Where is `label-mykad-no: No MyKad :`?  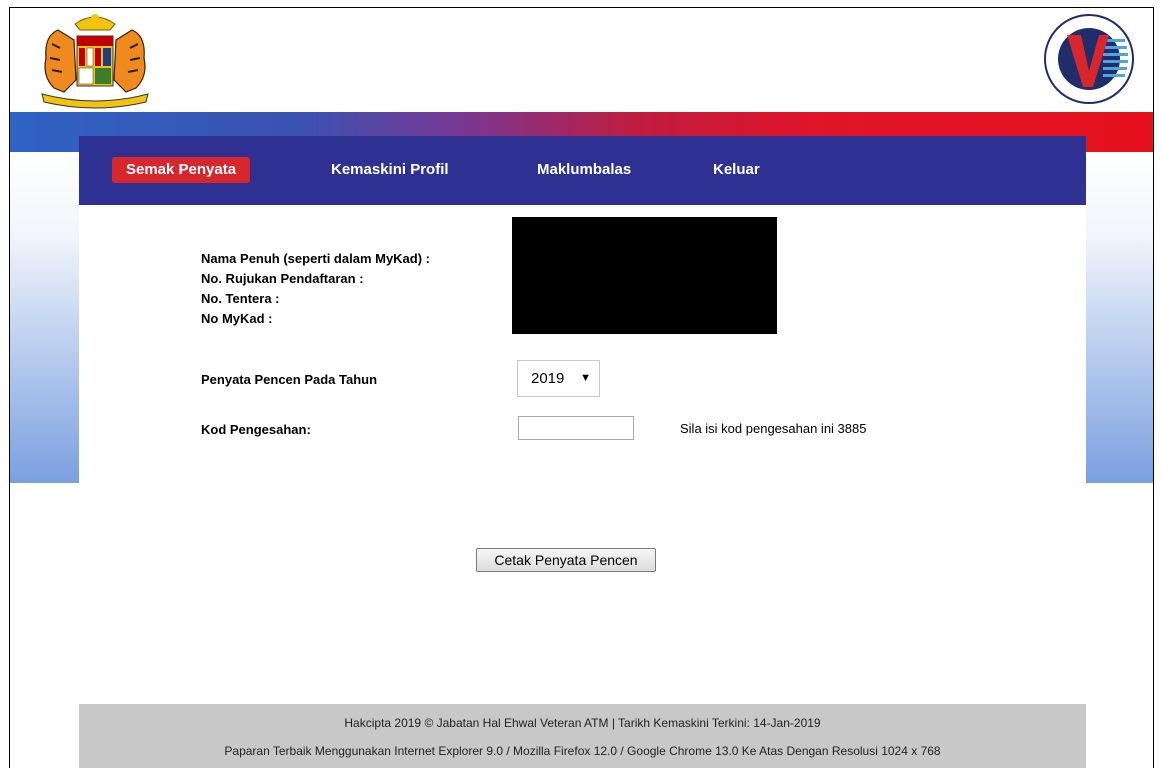 label-mykad-no: No MyKad : is located at coordinates (237, 318).